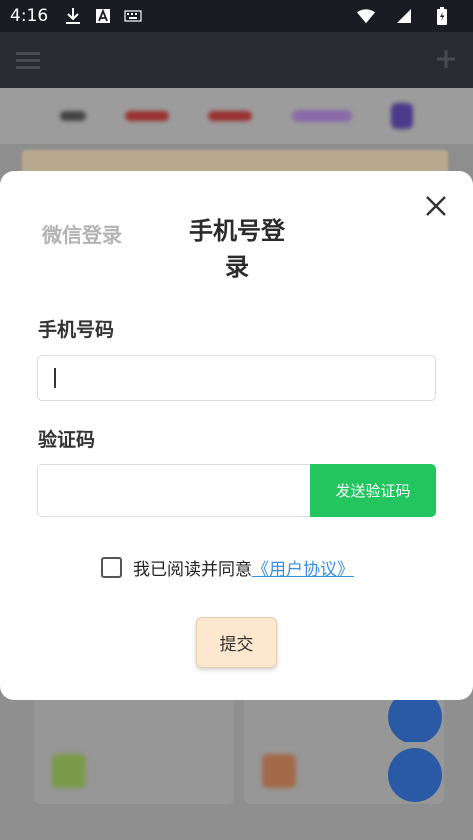 The width and height of the screenshot is (473, 840). What do you see at coordinates (55, 378) in the screenshot?
I see `text-caret` at bounding box center [55, 378].